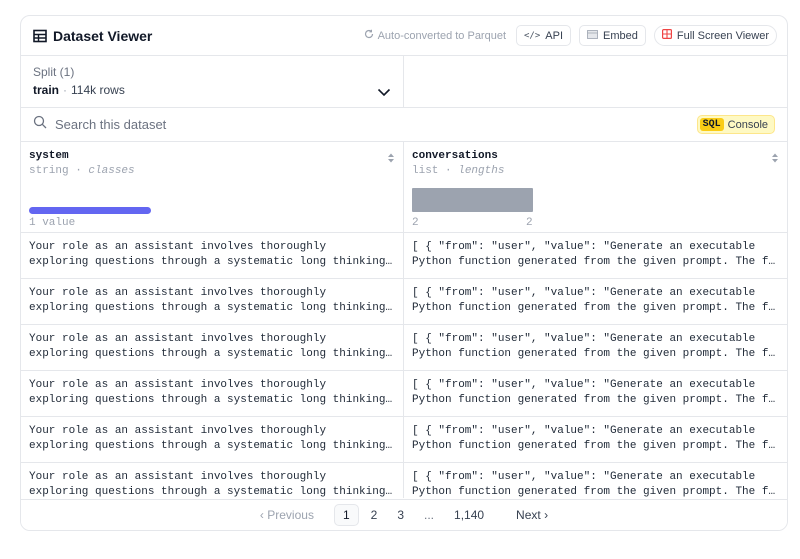 Image resolution: width=800 pixels, height=559 pixels. I want to click on search-icon, so click(40, 124).